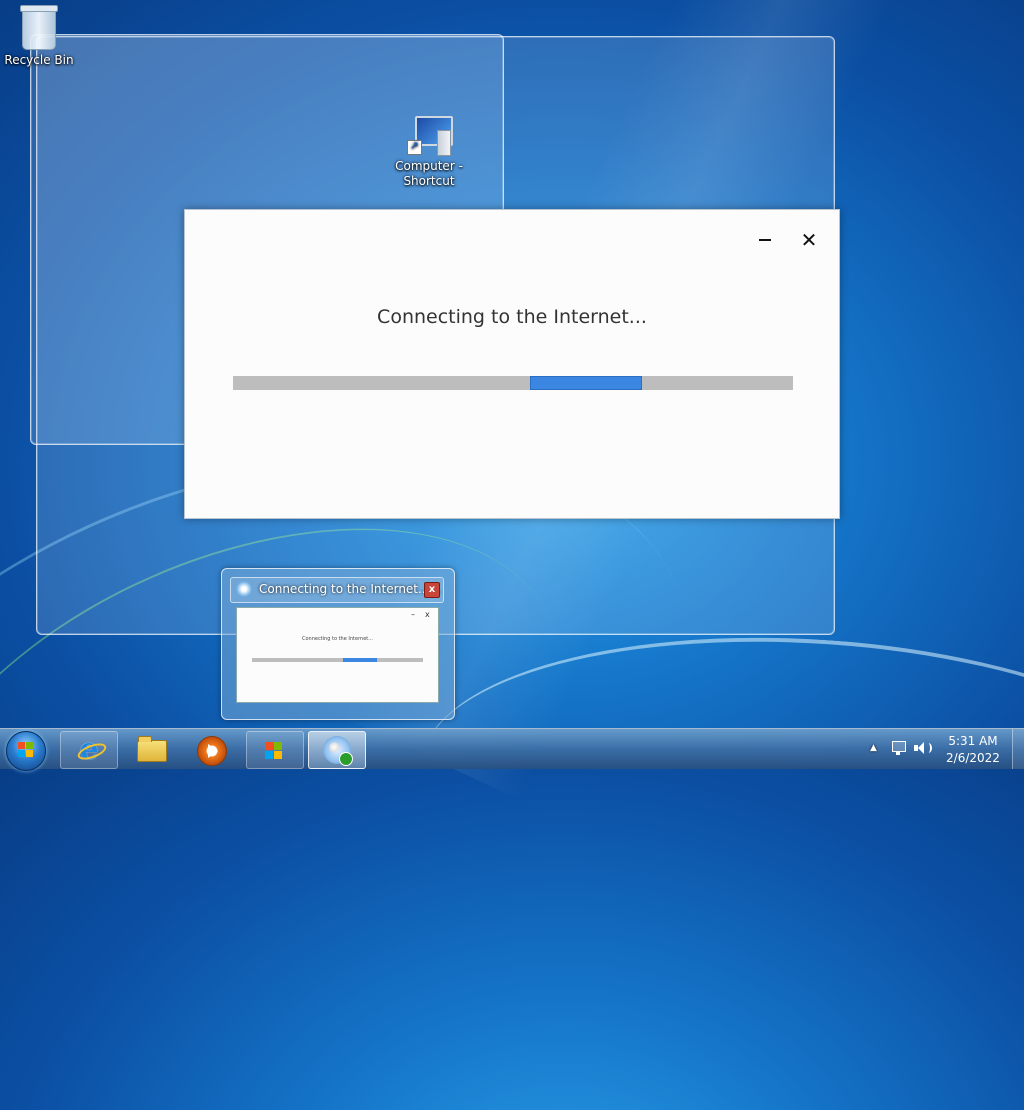 Image resolution: width=1024 pixels, height=1110 pixels. I want to click on computer-icon: ↗, so click(430, 136).